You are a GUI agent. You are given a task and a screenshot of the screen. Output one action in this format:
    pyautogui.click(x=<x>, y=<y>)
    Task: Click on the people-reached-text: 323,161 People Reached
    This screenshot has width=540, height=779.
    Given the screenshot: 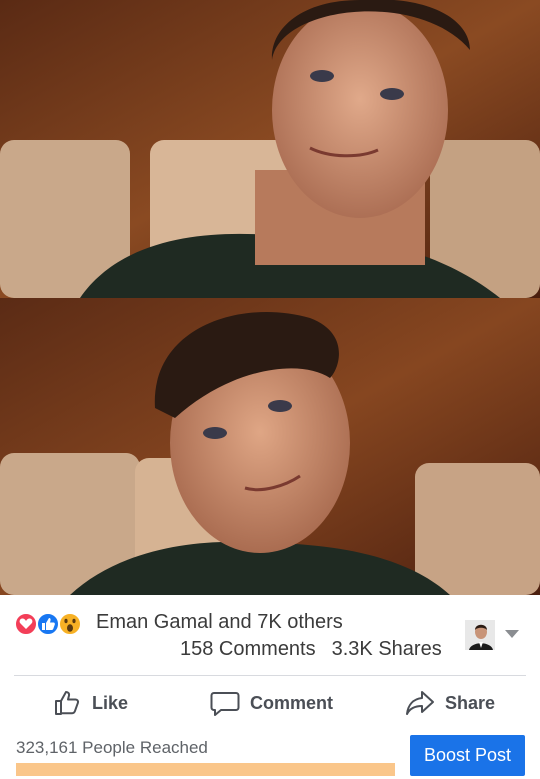 What is the action you would take?
    pyautogui.click(x=112, y=747)
    